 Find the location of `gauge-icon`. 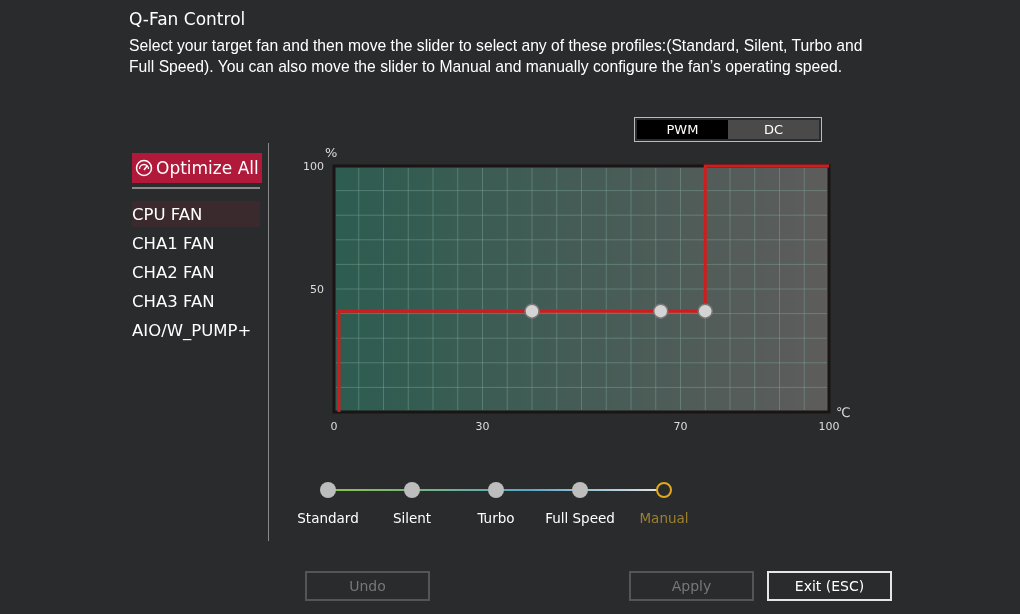

gauge-icon is located at coordinates (144, 168).